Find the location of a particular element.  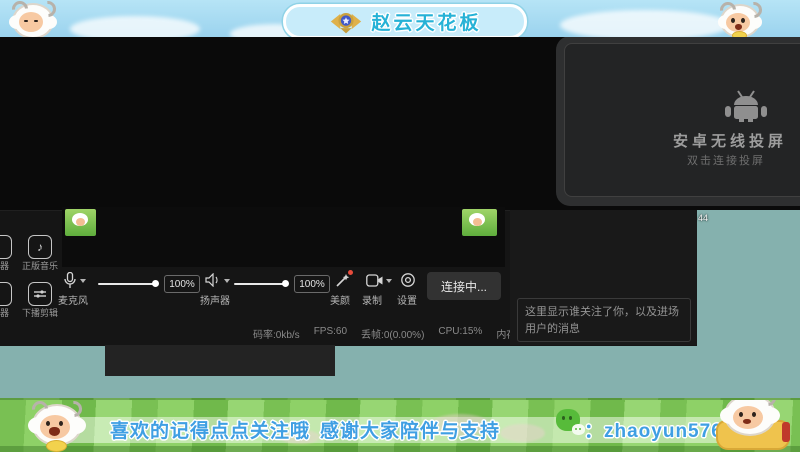

sheep-mascot-bottom-right is located at coordinates (755, 426).